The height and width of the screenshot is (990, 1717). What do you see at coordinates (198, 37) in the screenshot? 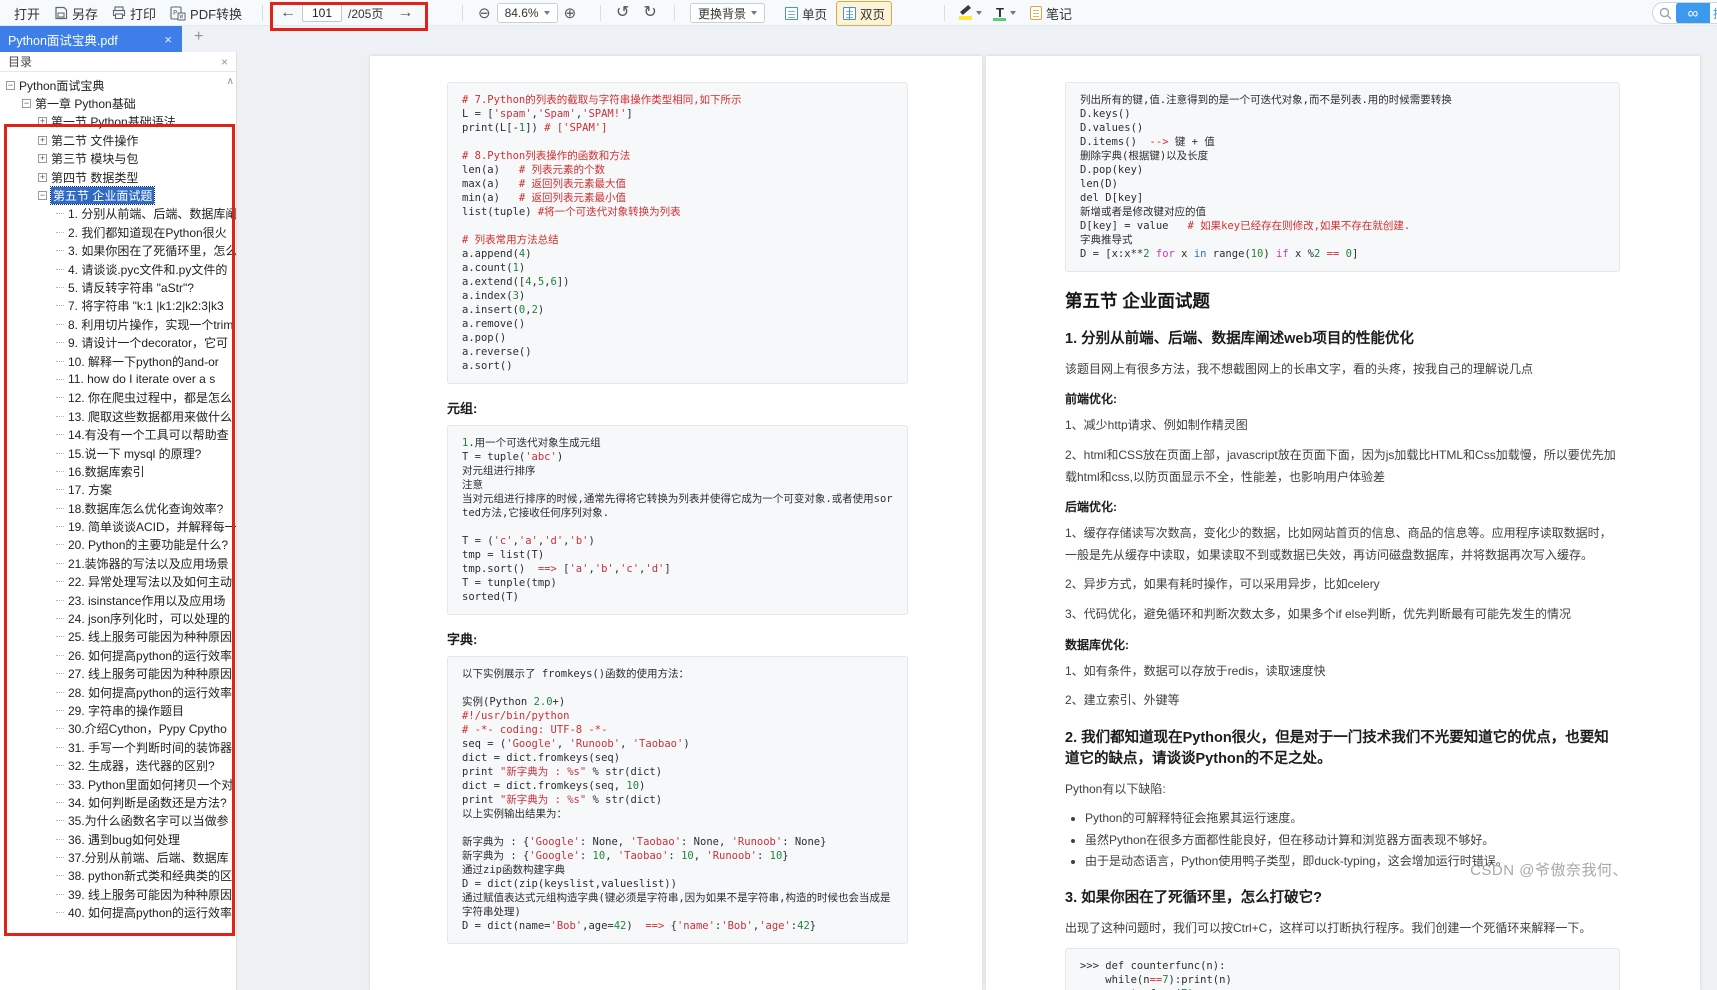
I see `new-tab-button: +` at bounding box center [198, 37].